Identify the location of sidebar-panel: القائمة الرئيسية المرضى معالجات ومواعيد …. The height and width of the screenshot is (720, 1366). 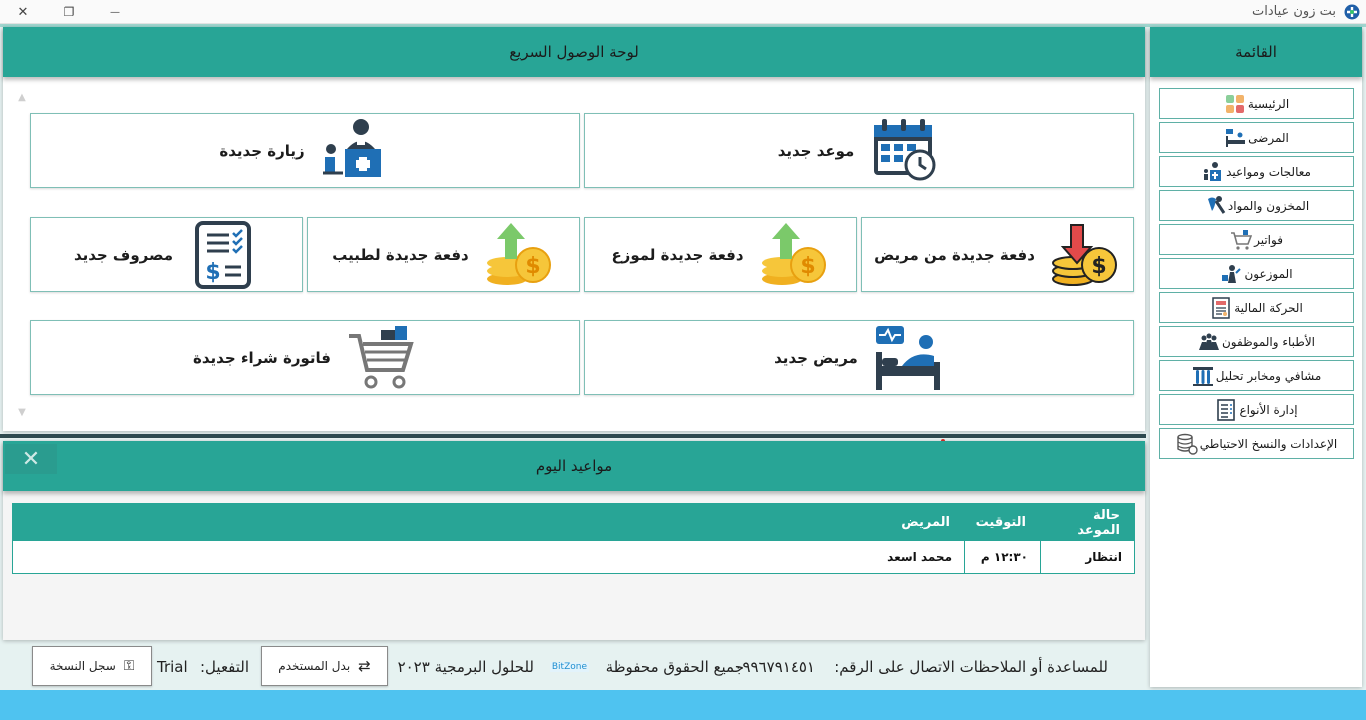
(1256, 357).